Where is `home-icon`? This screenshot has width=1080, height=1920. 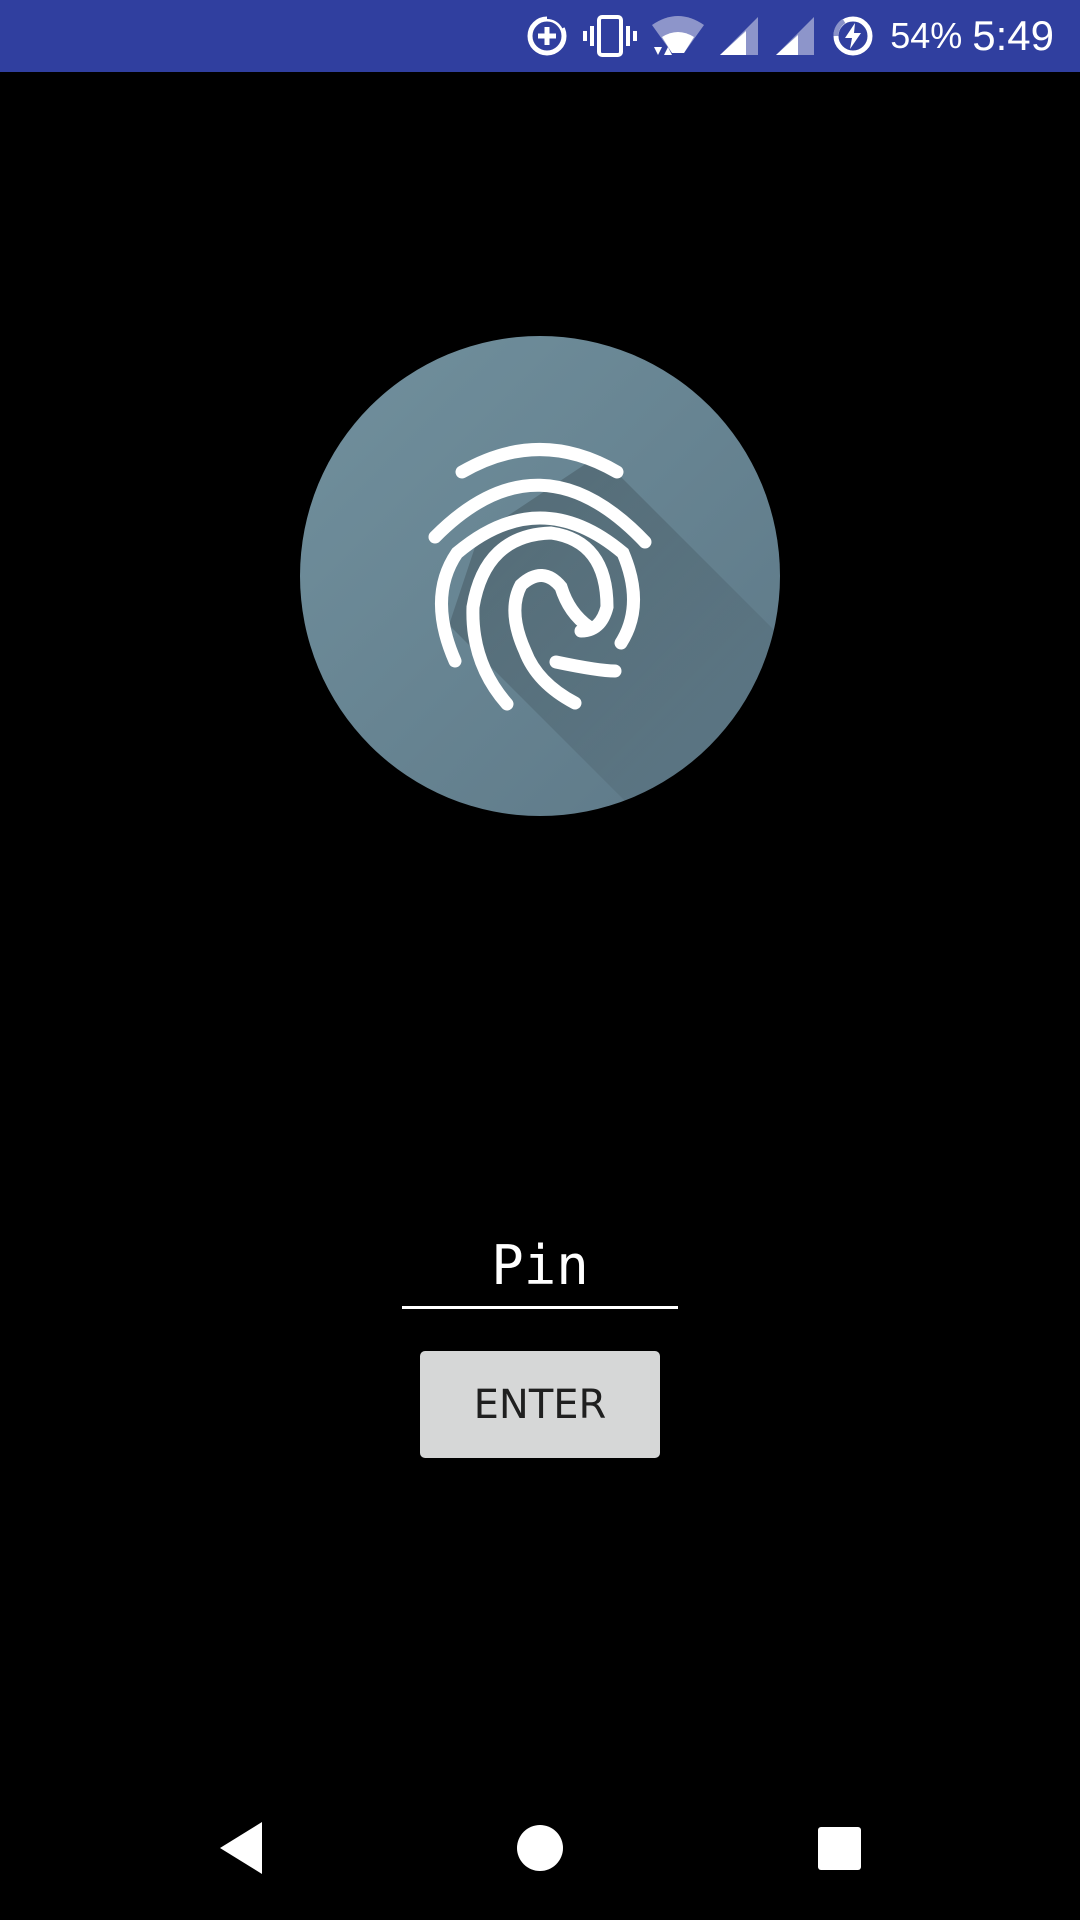 home-icon is located at coordinates (540, 1848).